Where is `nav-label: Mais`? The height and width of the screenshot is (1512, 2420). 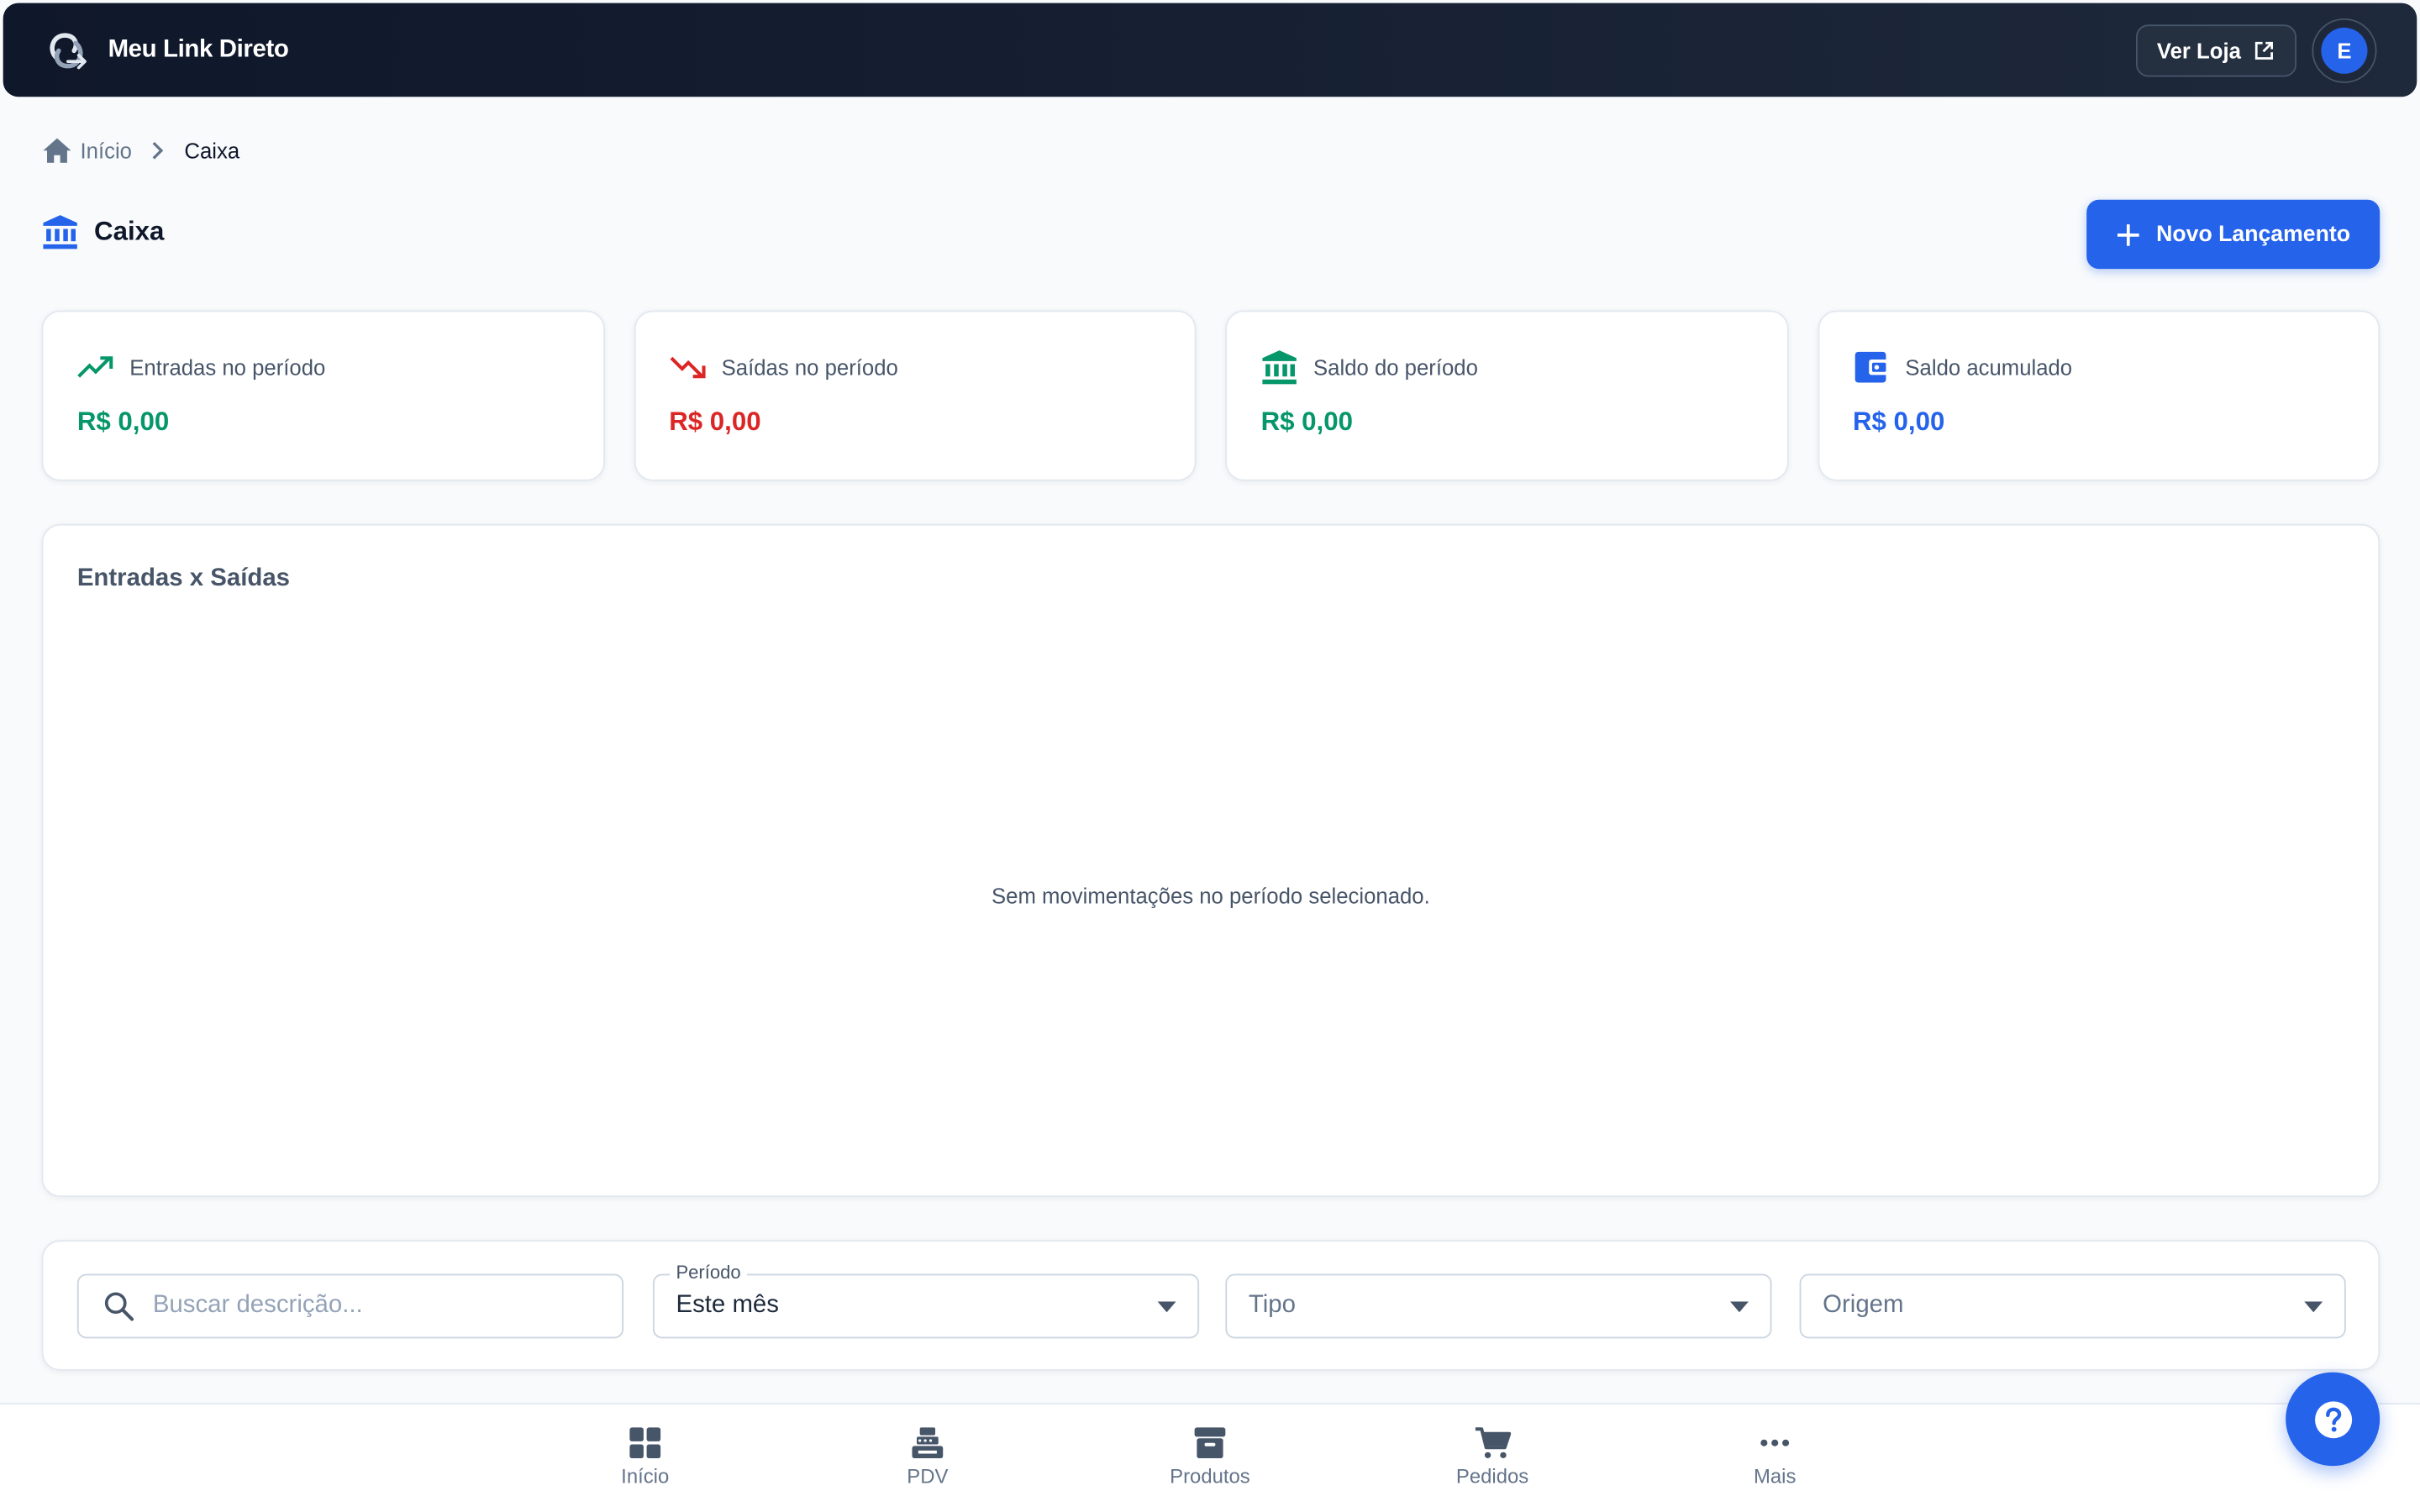 nav-label: Mais is located at coordinates (1775, 1476).